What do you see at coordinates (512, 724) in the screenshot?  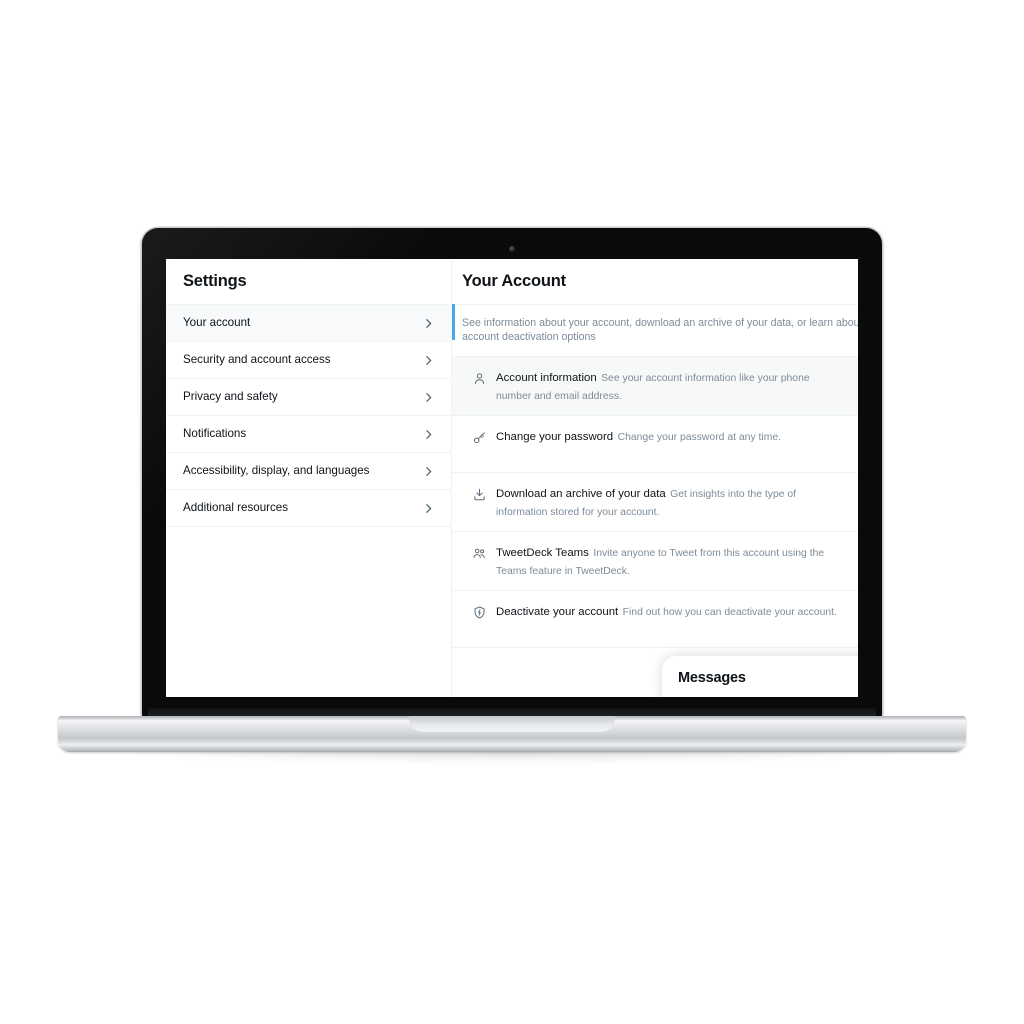 I see `laptop-base-notch` at bounding box center [512, 724].